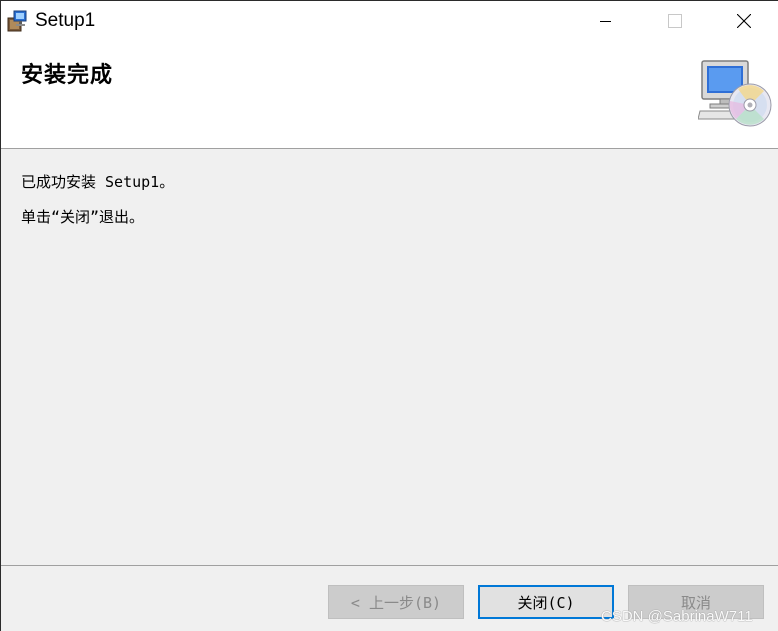 The width and height of the screenshot is (778, 631). I want to click on minimize-button, so click(606, 21).